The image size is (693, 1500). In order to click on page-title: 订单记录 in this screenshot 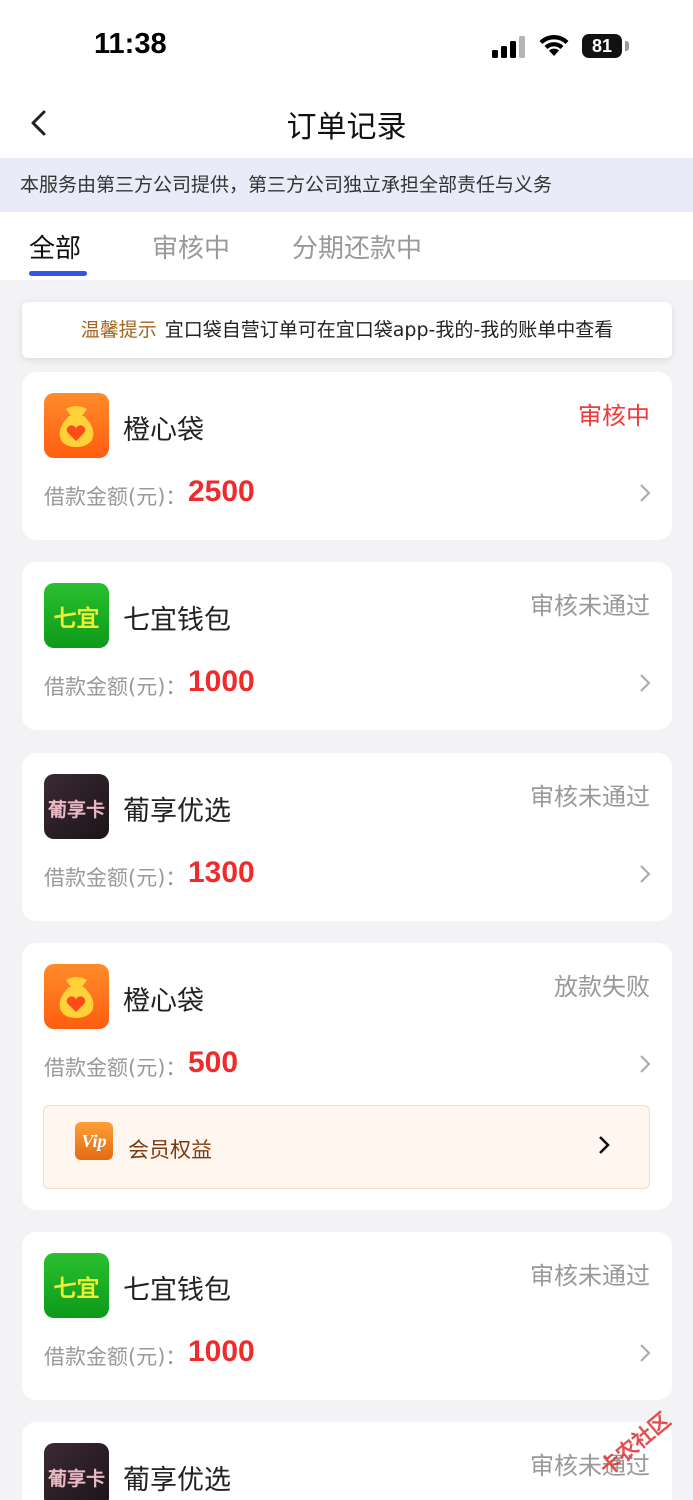, I will do `click(346, 127)`.